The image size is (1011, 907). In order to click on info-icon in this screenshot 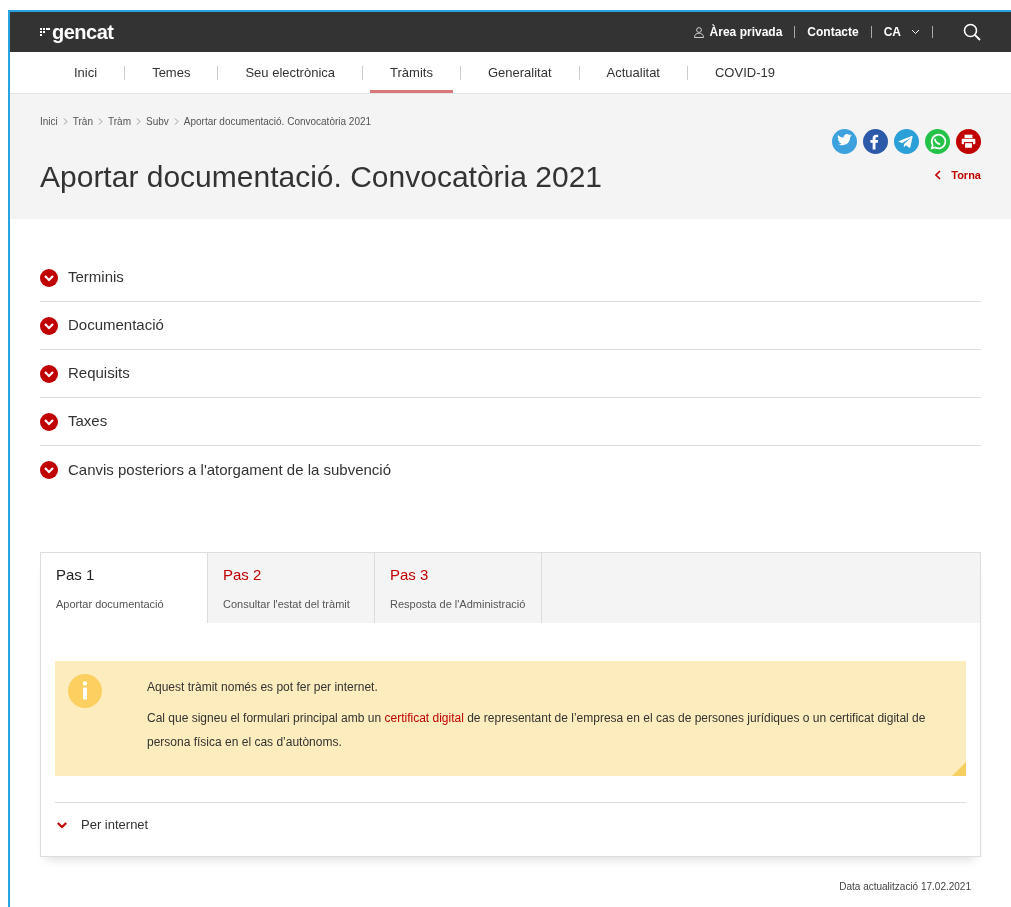, I will do `click(85, 691)`.